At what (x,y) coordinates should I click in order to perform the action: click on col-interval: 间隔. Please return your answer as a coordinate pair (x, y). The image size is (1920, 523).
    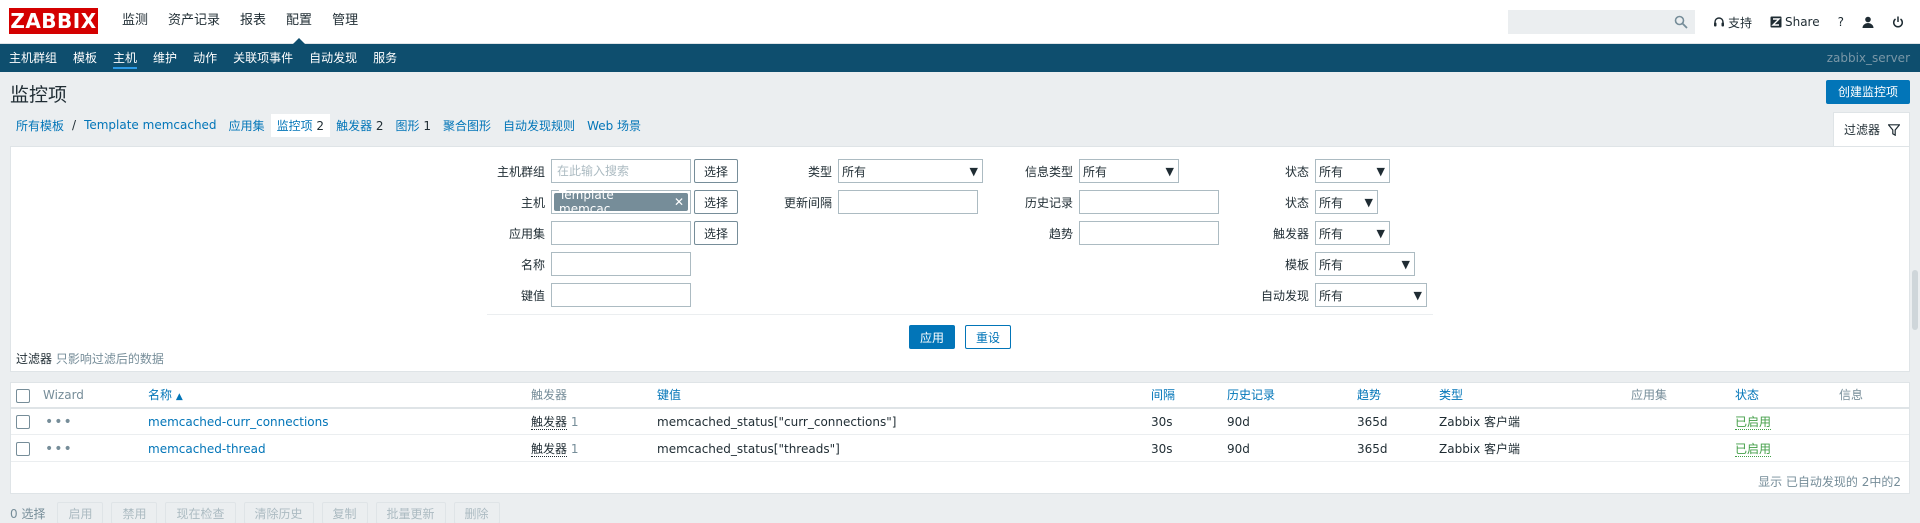
    Looking at the image, I should click on (1163, 395).